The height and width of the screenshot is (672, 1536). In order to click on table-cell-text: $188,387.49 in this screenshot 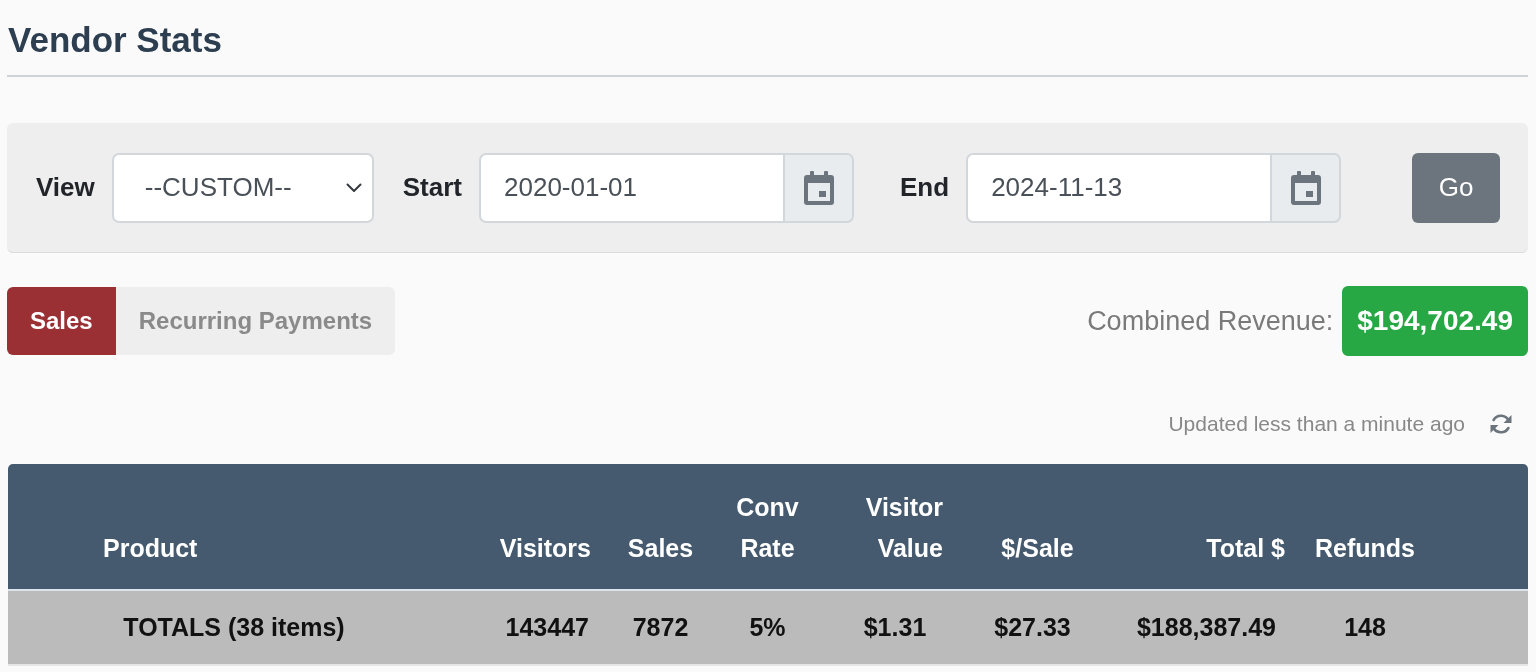, I will do `click(1206, 627)`.